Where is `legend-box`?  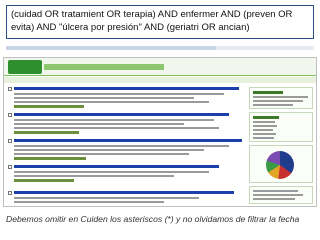
legend-box is located at coordinates (281, 195).